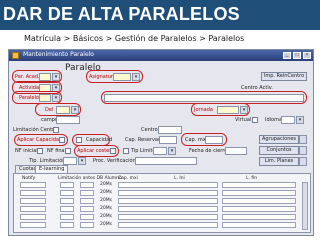 The image size is (320, 240). What do you see at coordinates (204, 139) in the screenshot?
I see `cap-mx-highlight` at bounding box center [204, 139].